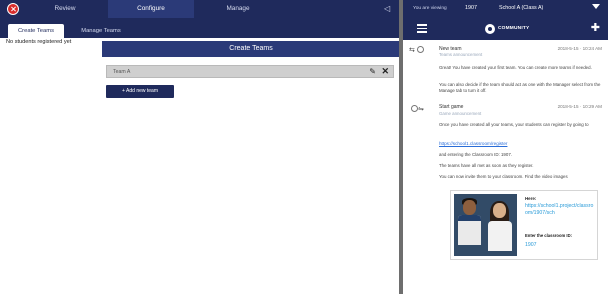 The width and height of the screenshot is (608, 294). I want to click on school-name: School A (Class A), so click(521, 8).